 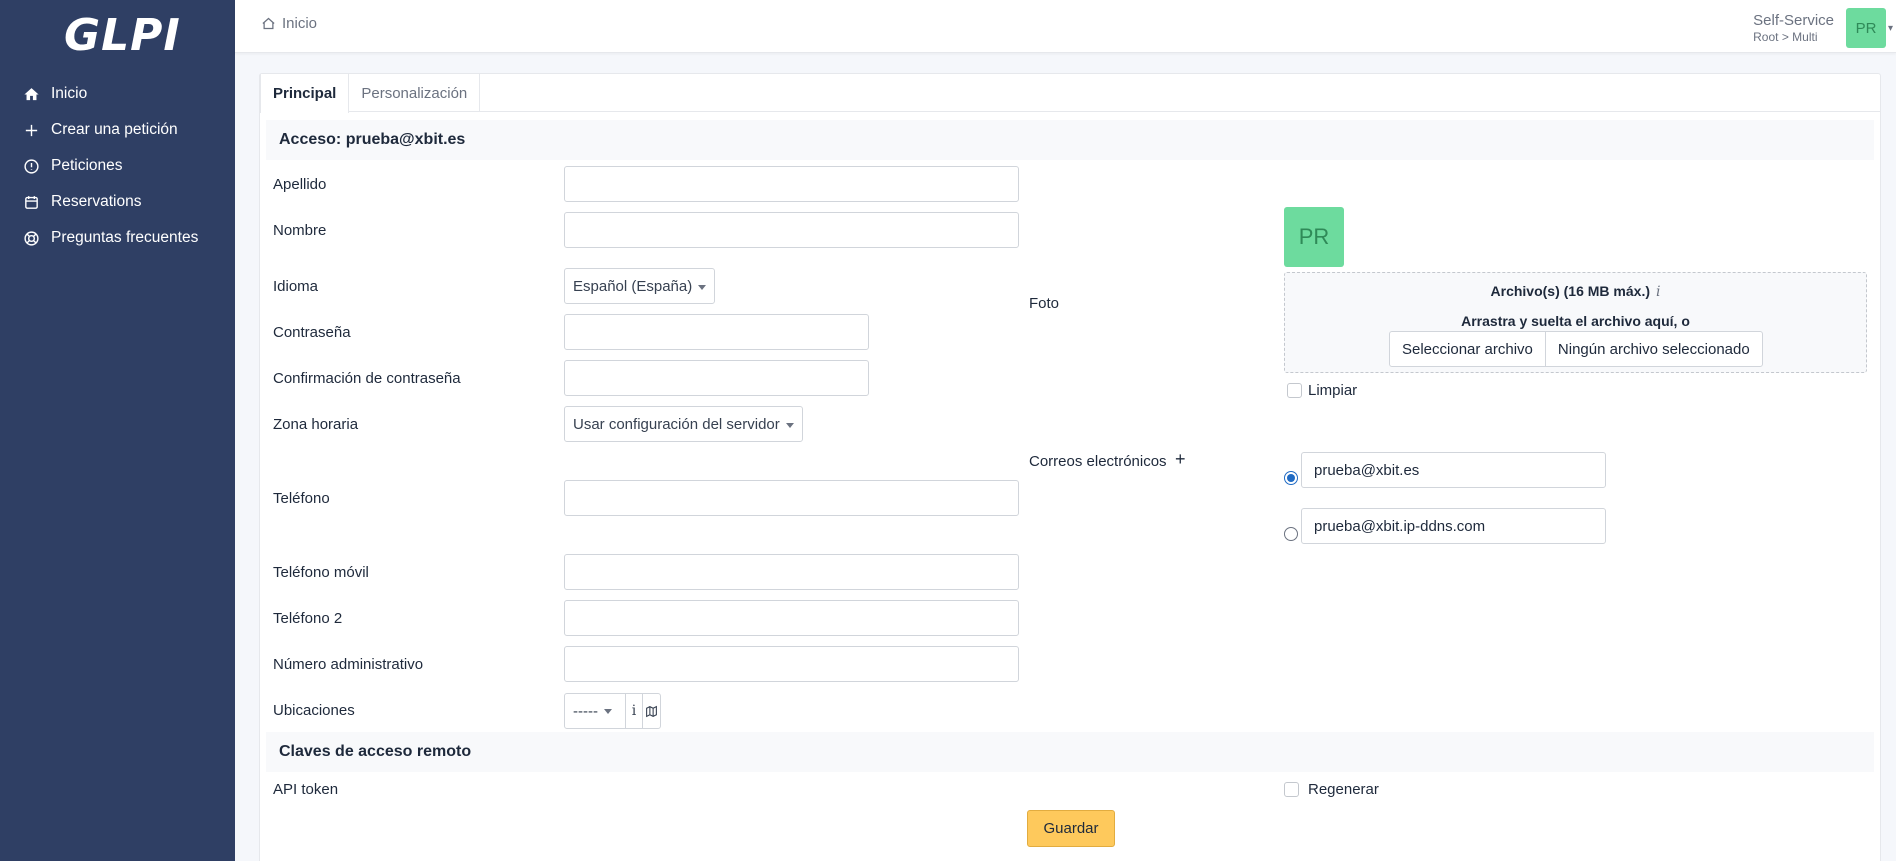 What do you see at coordinates (314, 710) in the screenshot?
I see `label-ubicaciones: Ubicaciones` at bounding box center [314, 710].